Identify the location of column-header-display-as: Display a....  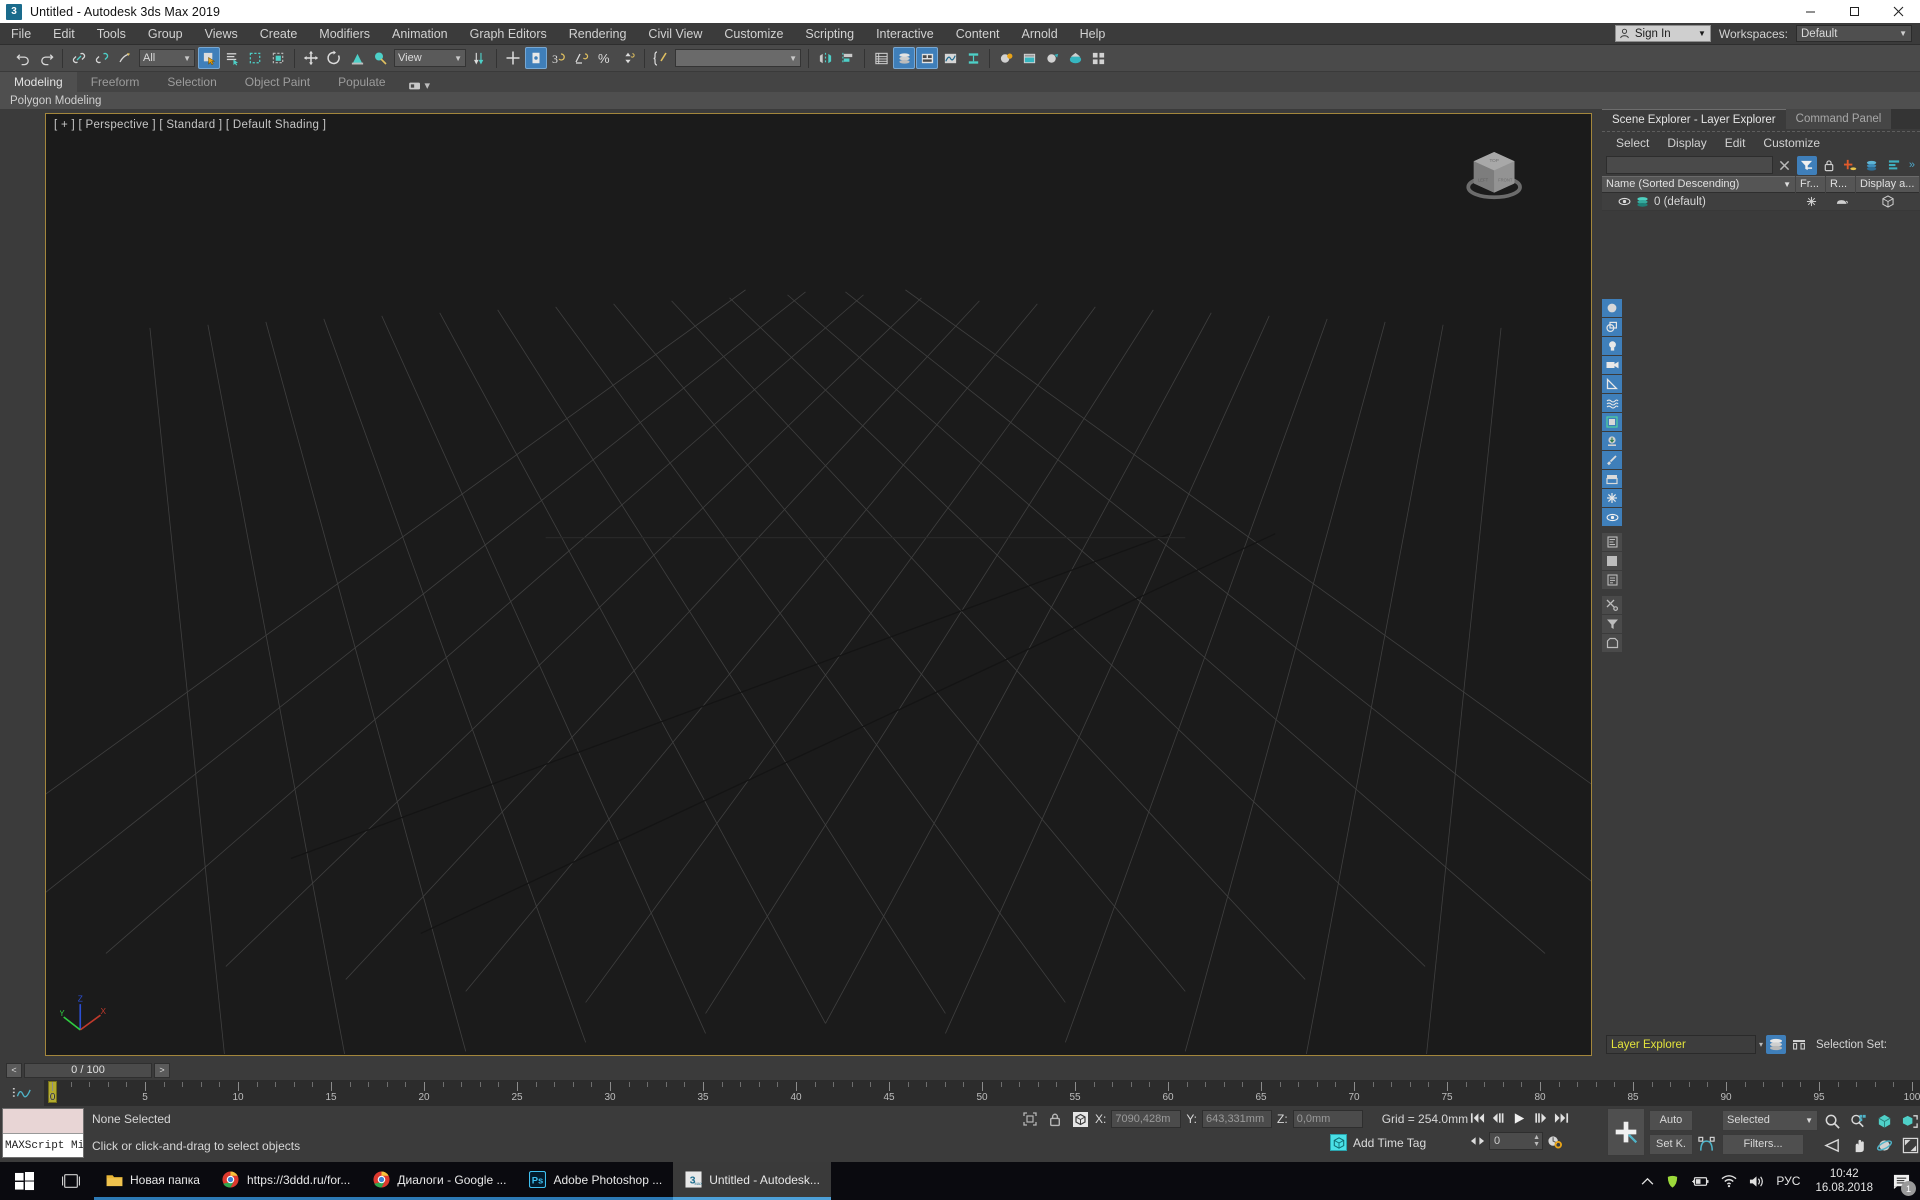
(1888, 184).